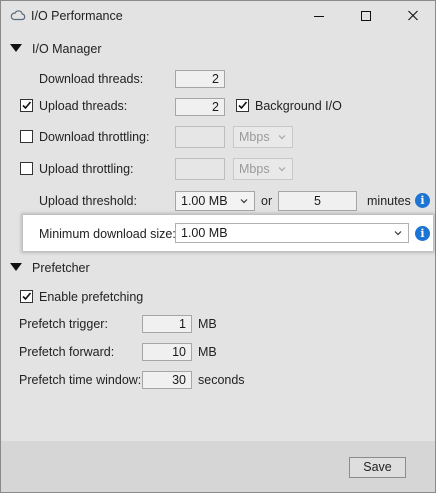 This screenshot has height=493, width=436. I want to click on close-icon, so click(413, 15).